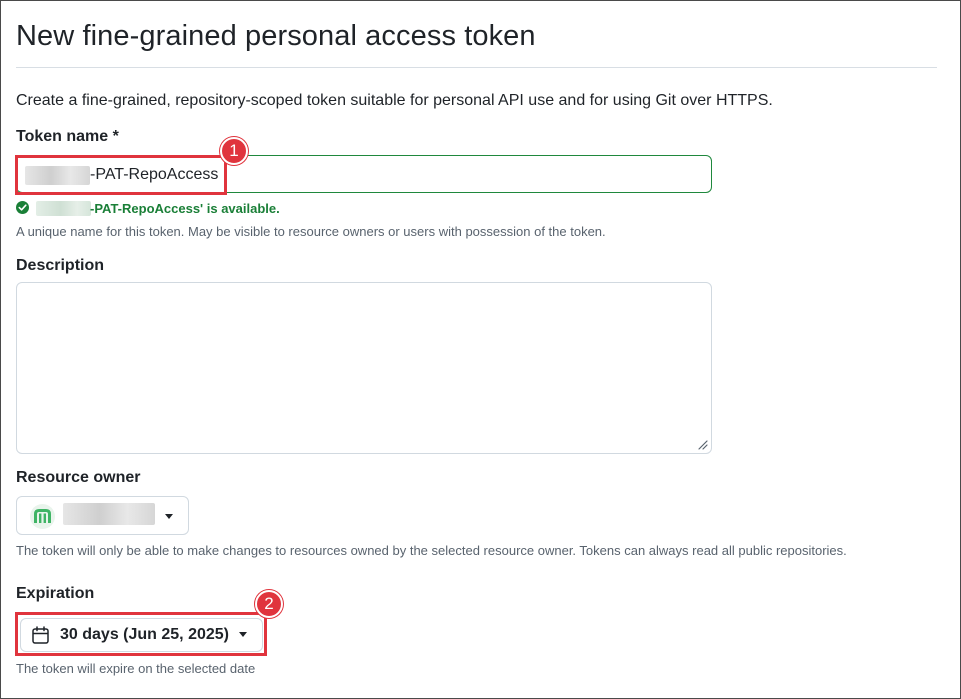 The image size is (961, 699). I want to click on title-divider, so click(476, 67).